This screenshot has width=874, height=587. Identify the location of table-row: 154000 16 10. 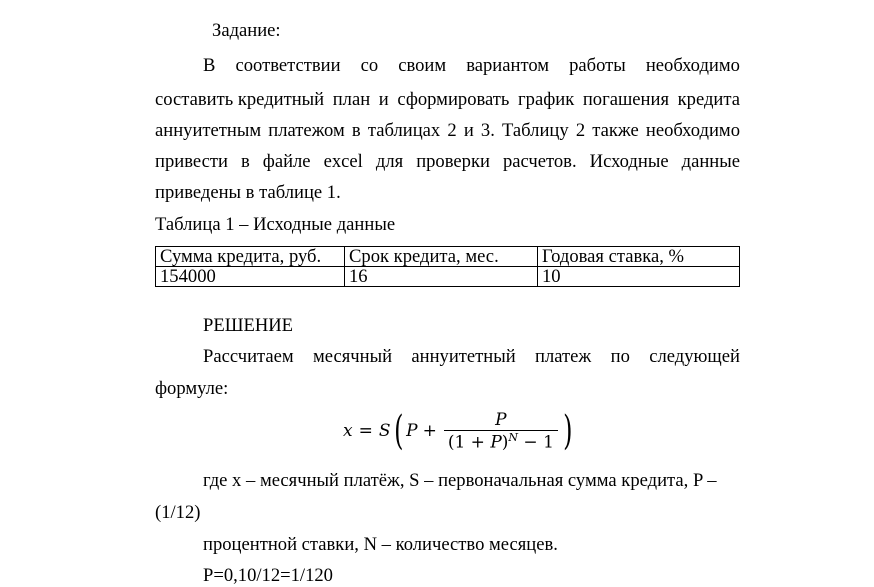
(447, 276).